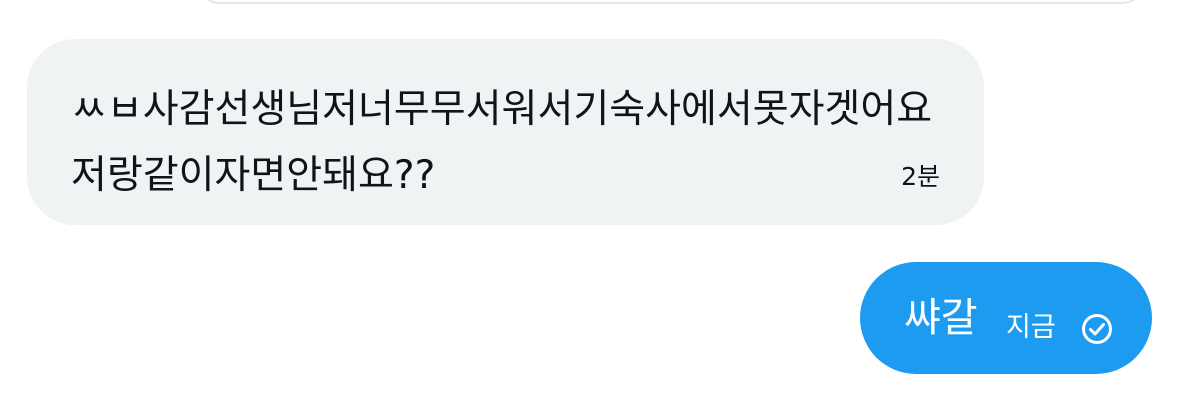  What do you see at coordinates (1097, 329) in the screenshot?
I see `check-circle-icon` at bounding box center [1097, 329].